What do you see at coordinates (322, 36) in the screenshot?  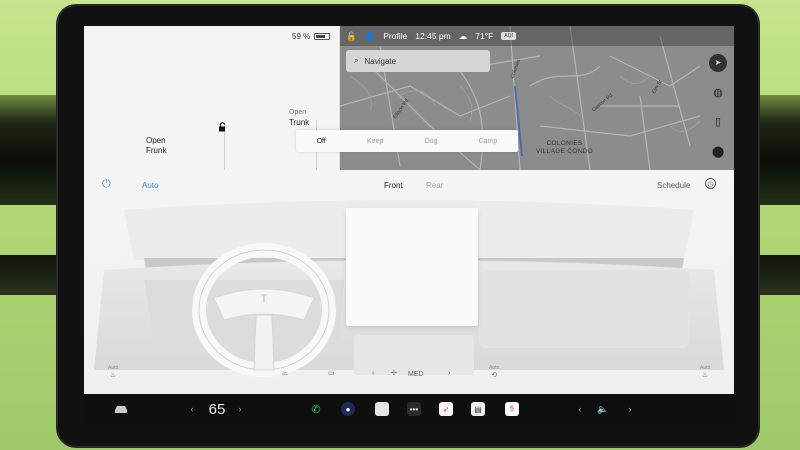 I see `battery-icon` at bounding box center [322, 36].